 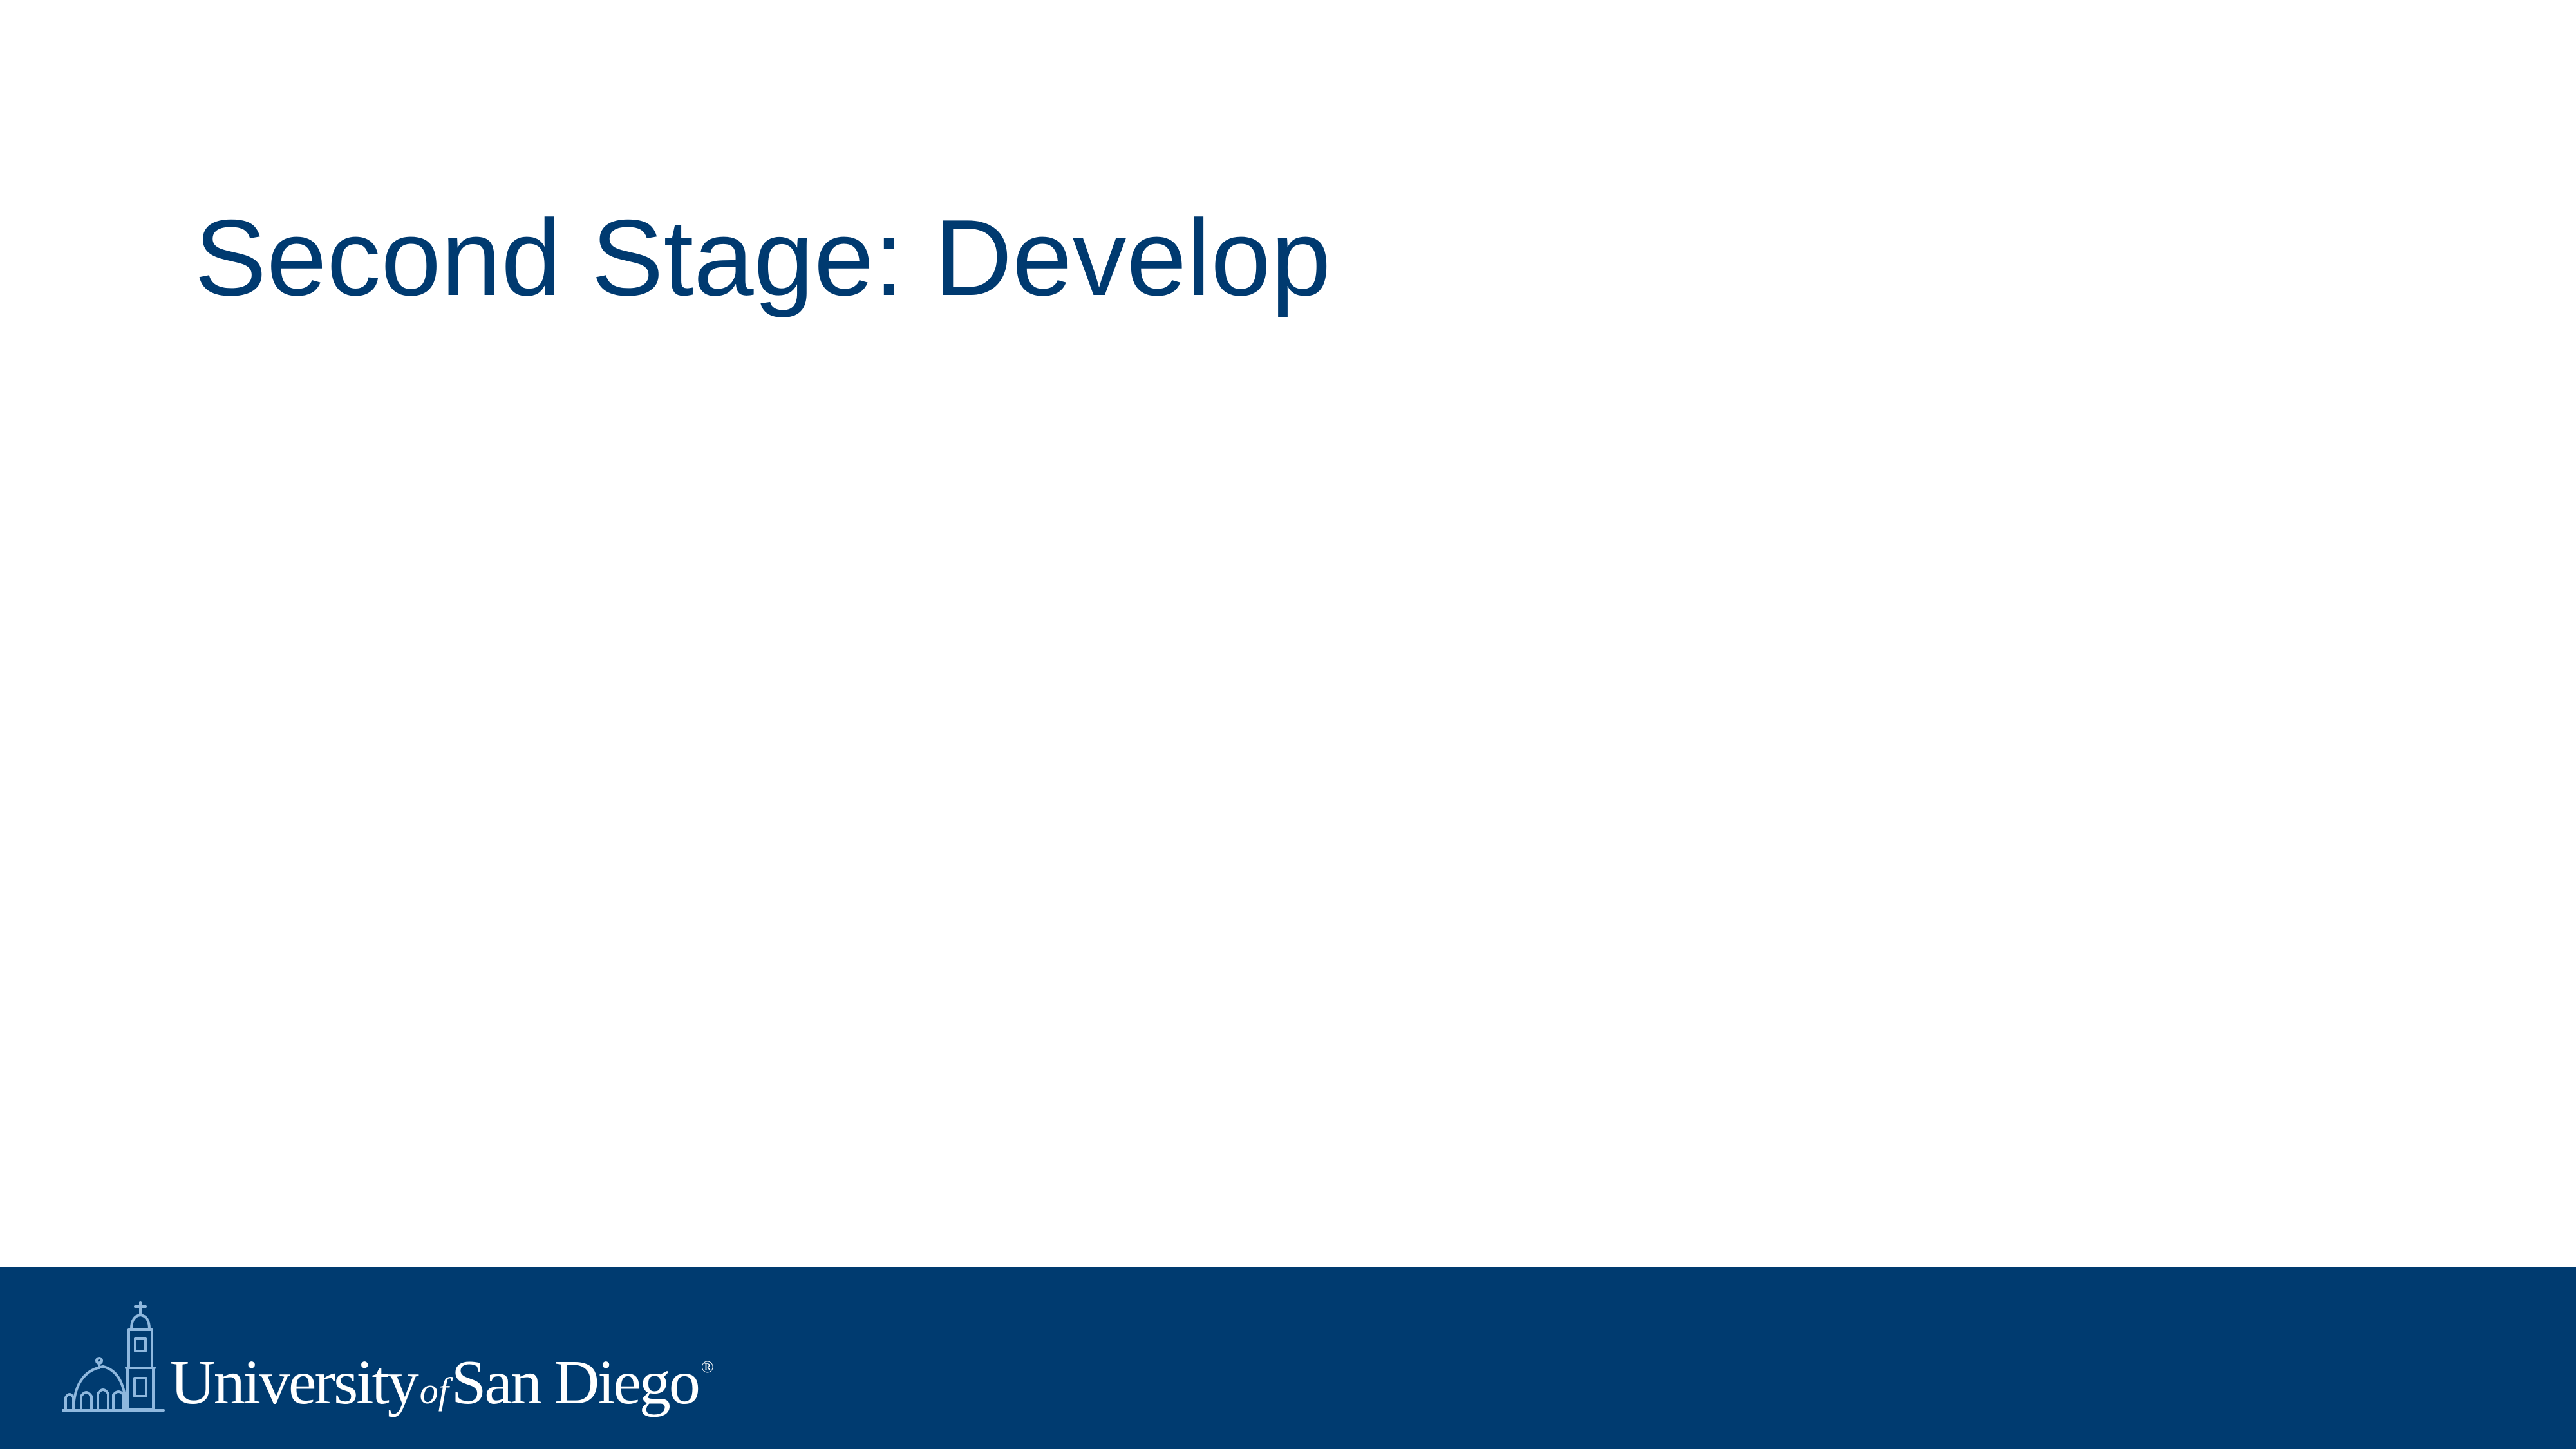 I want to click on wordmark-university: University, so click(x=294, y=1382).